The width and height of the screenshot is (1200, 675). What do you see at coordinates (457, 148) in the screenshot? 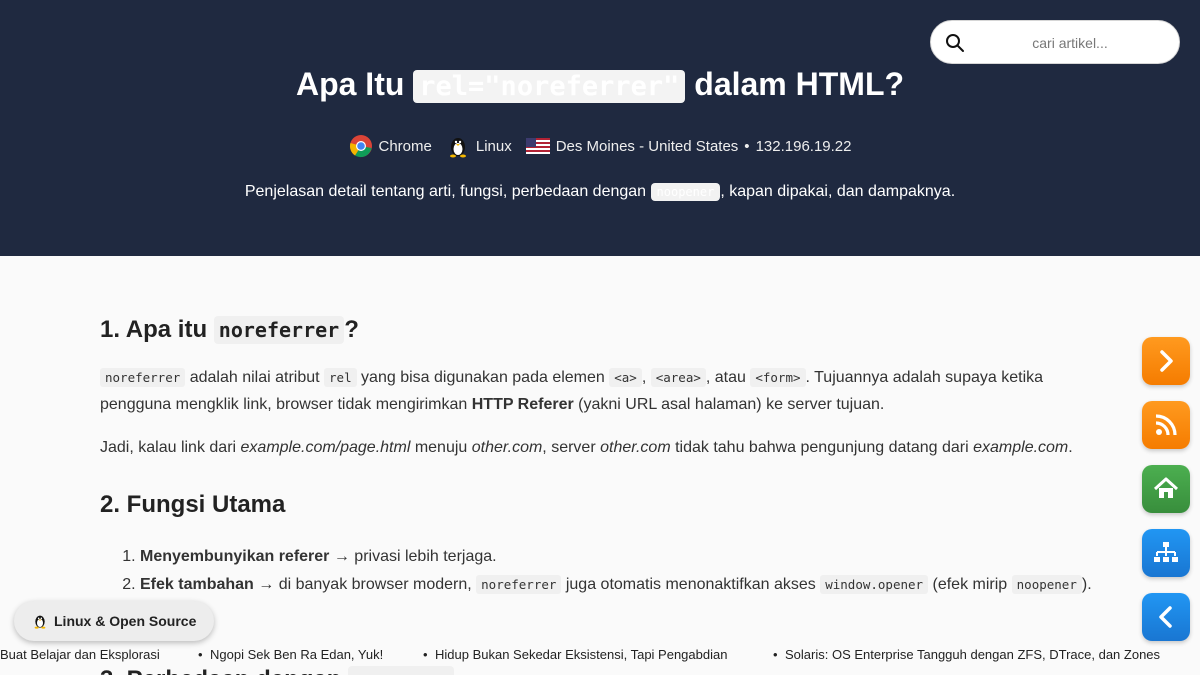
I see `tux-icon` at bounding box center [457, 148].